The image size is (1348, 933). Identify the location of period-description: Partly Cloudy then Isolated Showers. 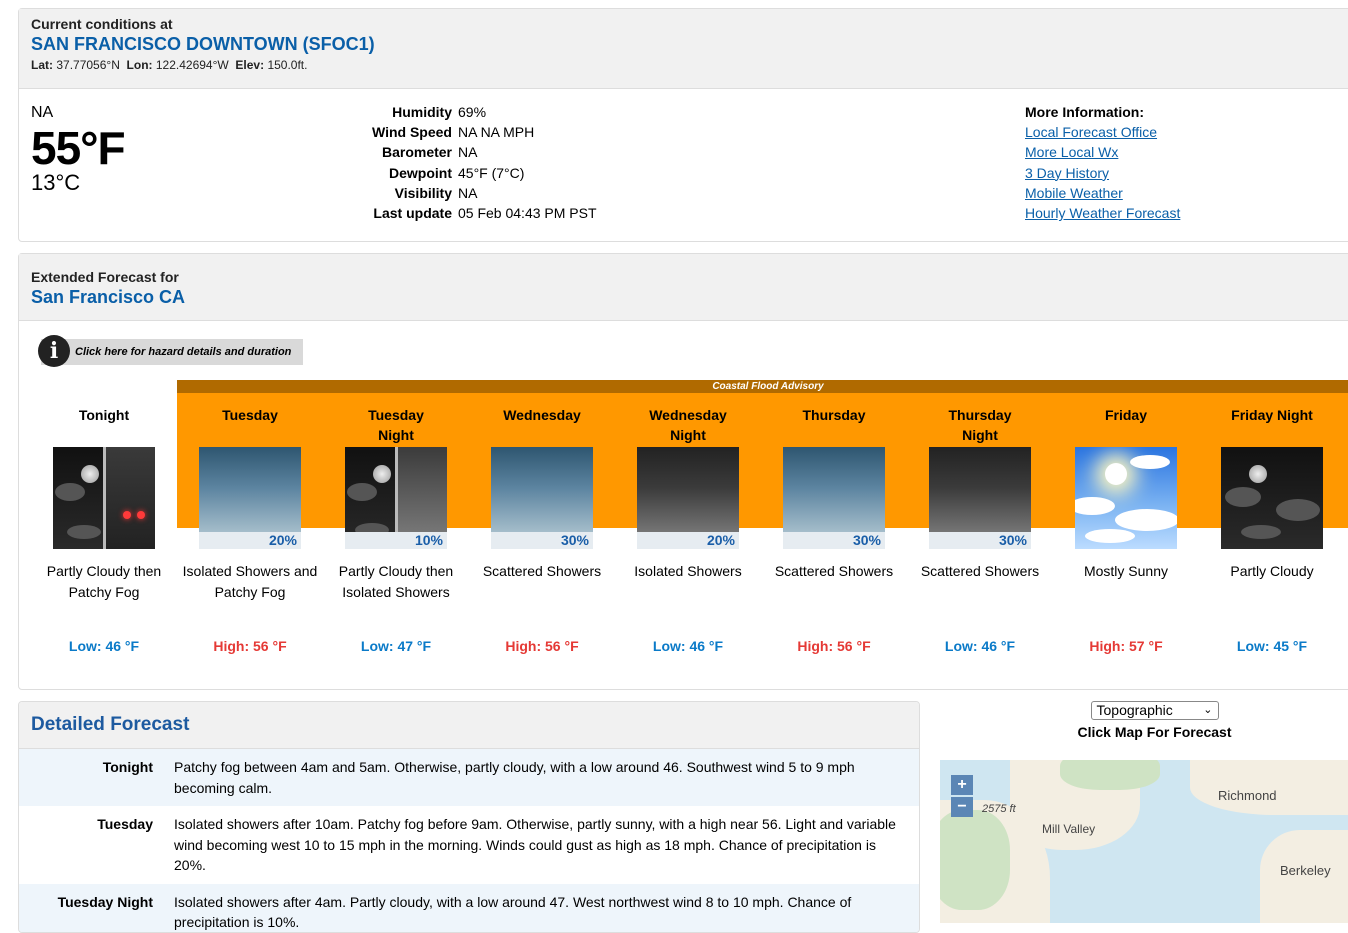
(396, 593).